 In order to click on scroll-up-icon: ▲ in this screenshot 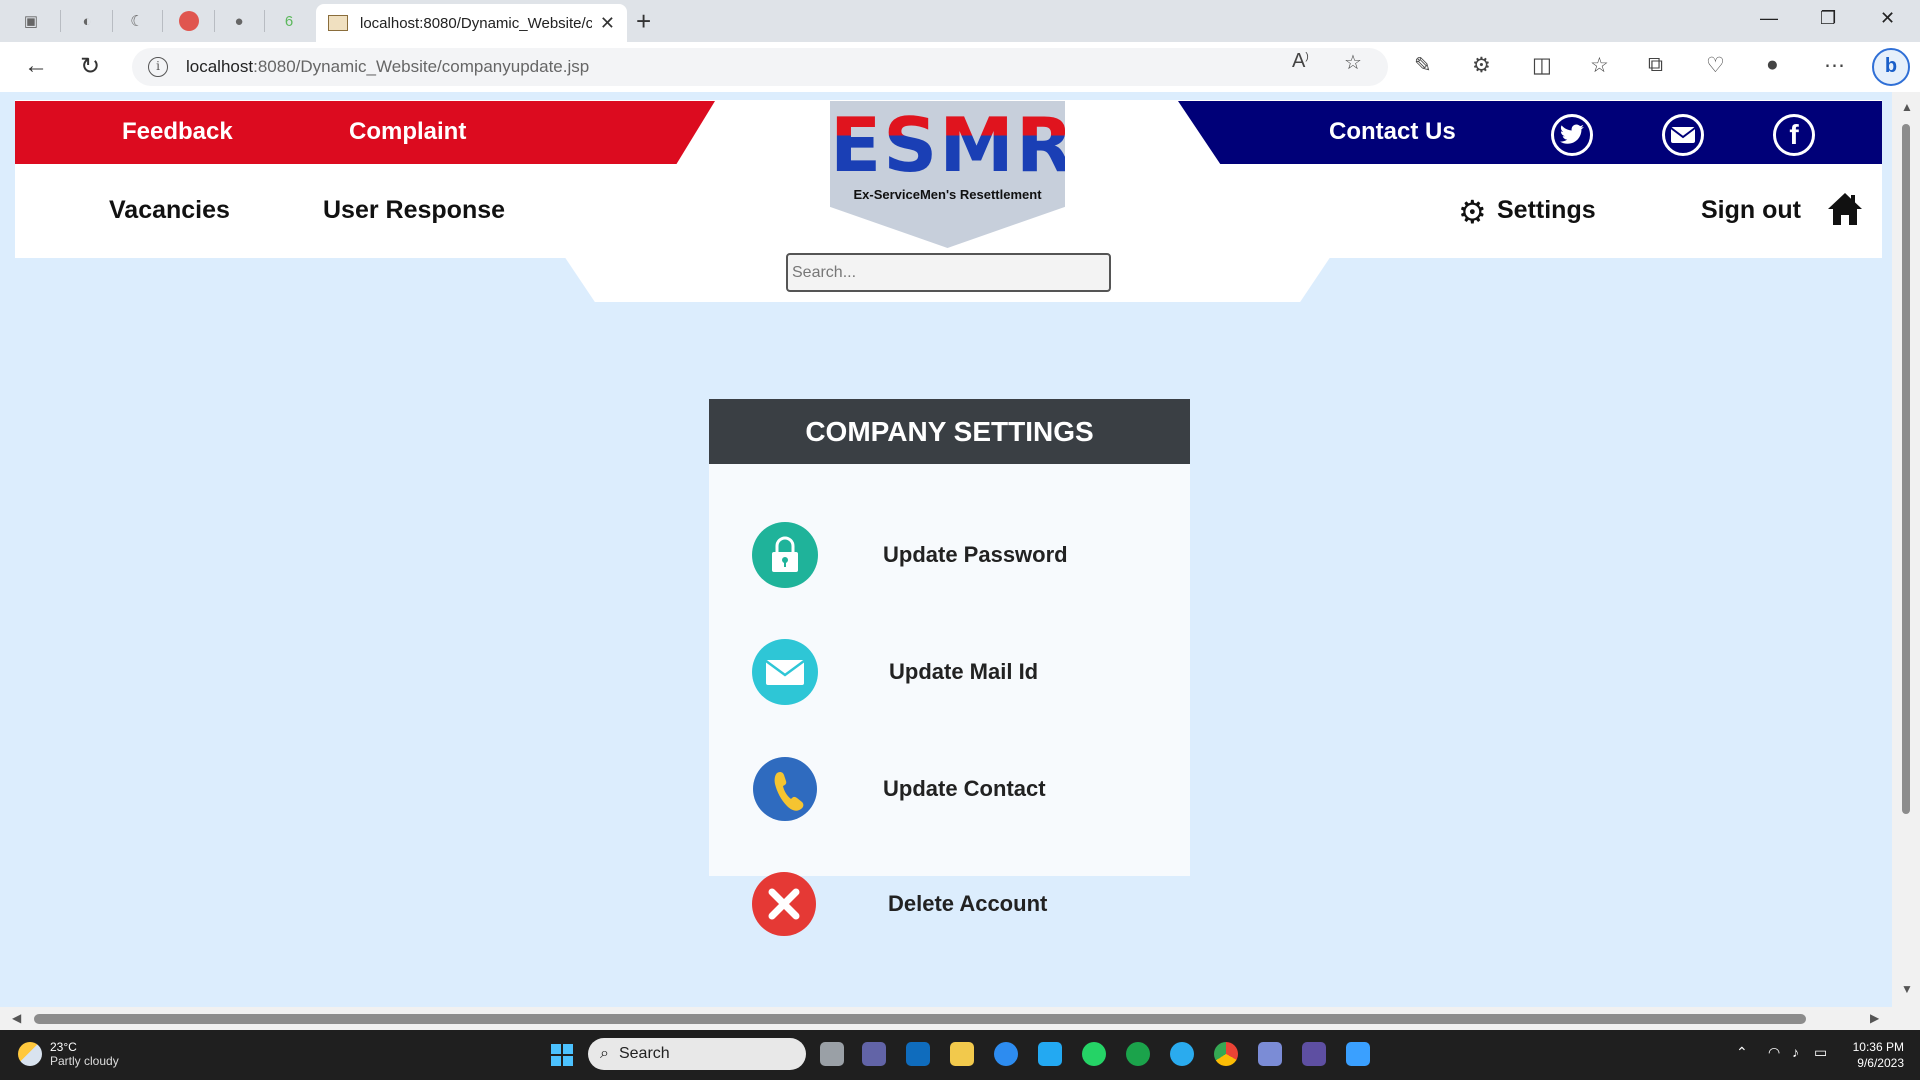, I will do `click(1907, 107)`.